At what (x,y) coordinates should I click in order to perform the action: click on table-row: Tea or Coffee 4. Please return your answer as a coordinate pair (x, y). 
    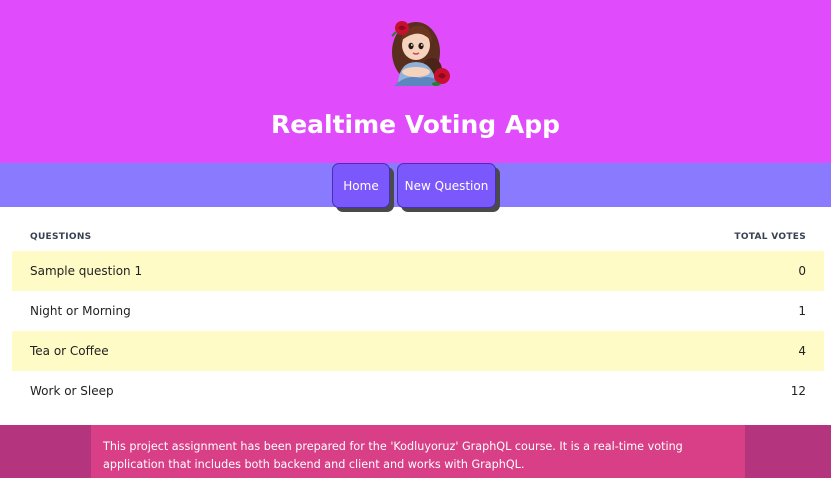
    Looking at the image, I should click on (418, 351).